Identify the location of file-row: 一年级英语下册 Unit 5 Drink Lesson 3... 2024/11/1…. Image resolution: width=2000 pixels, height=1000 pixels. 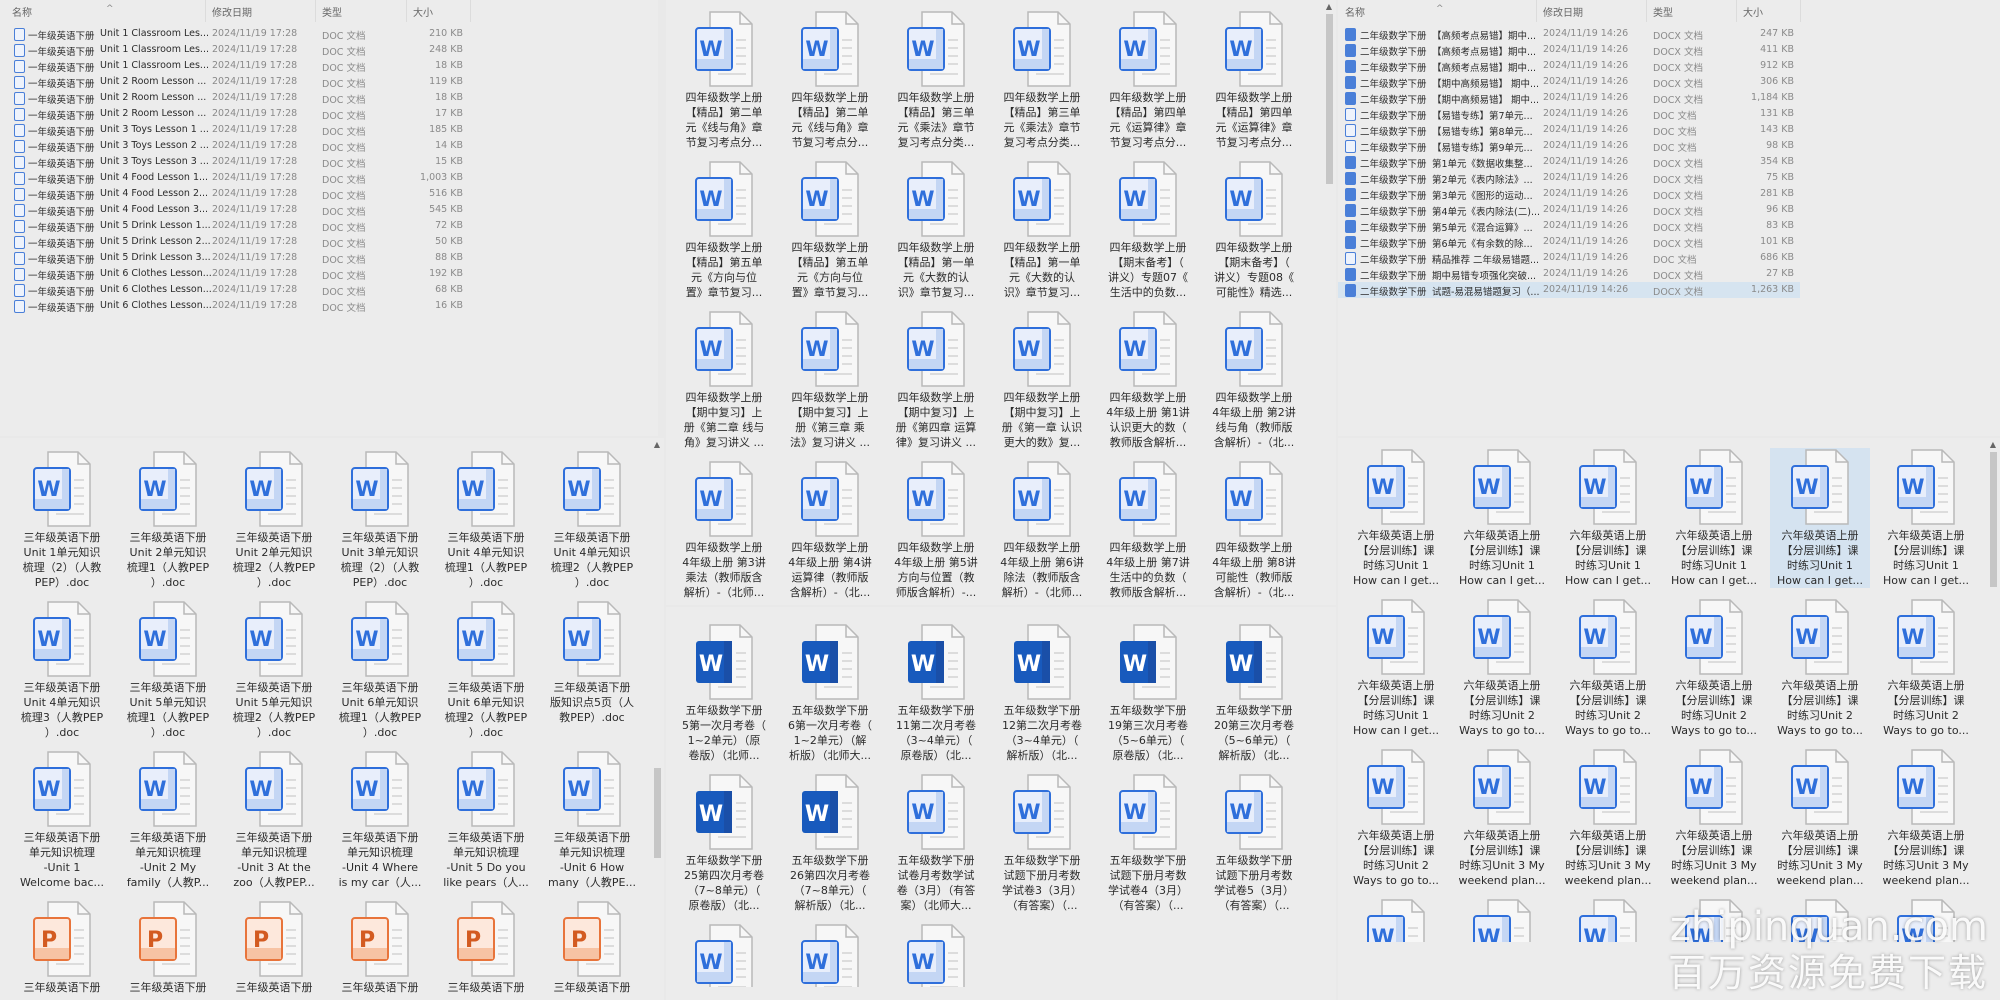
(235, 258).